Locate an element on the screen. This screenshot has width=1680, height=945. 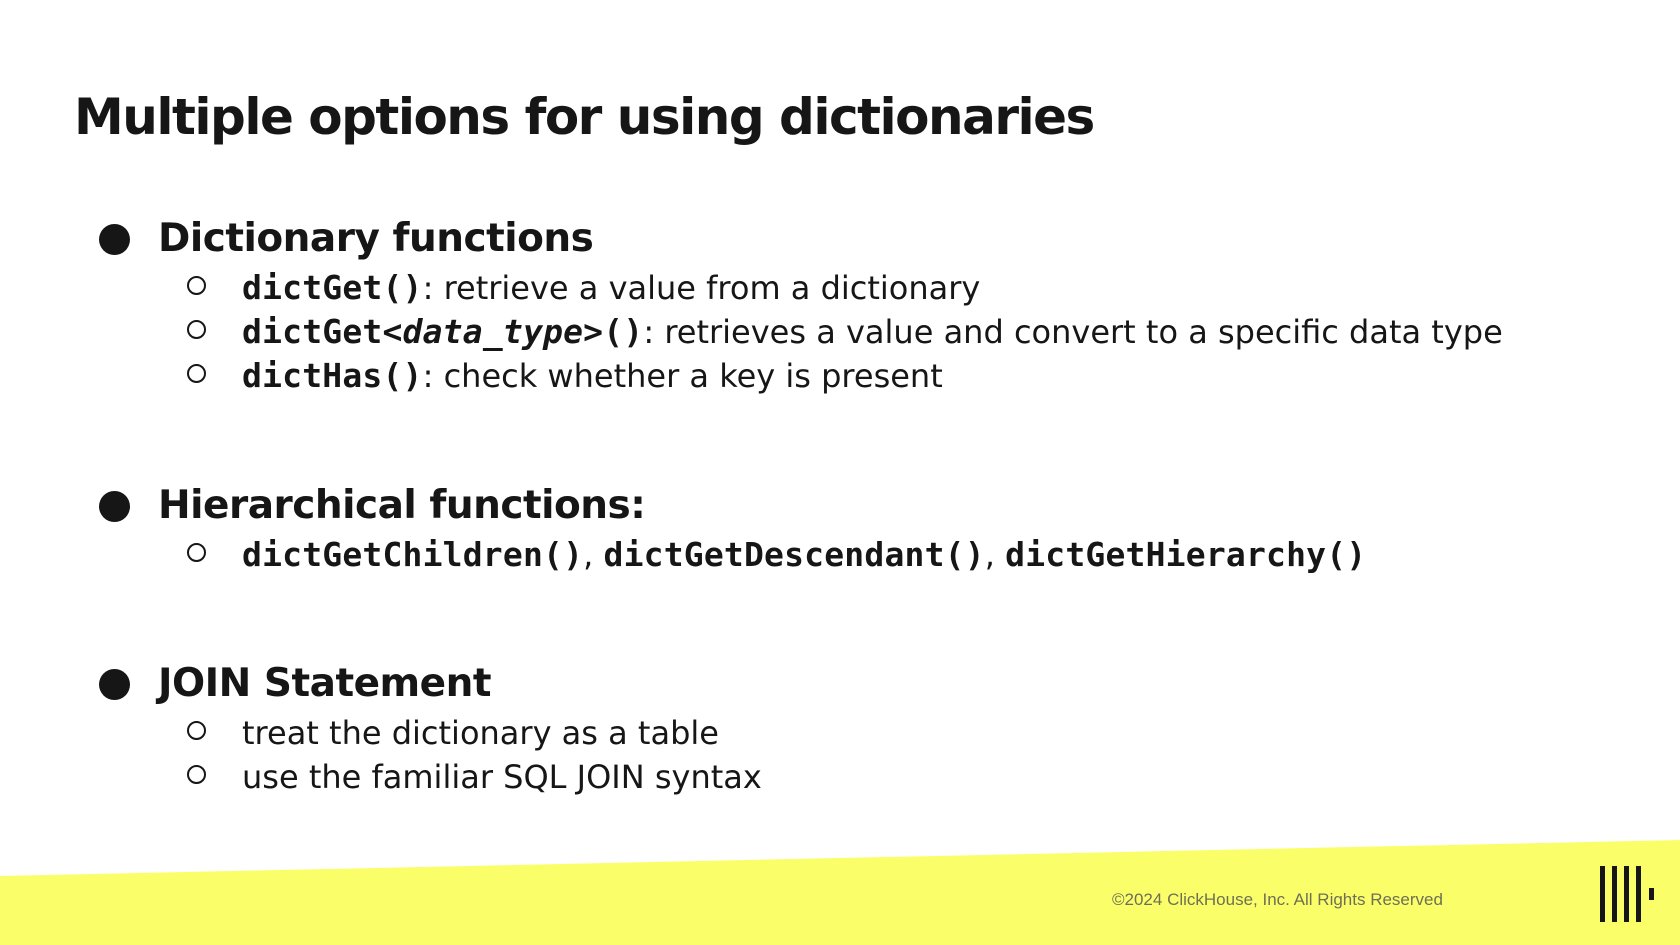
footer-band is located at coordinates (840, 892).